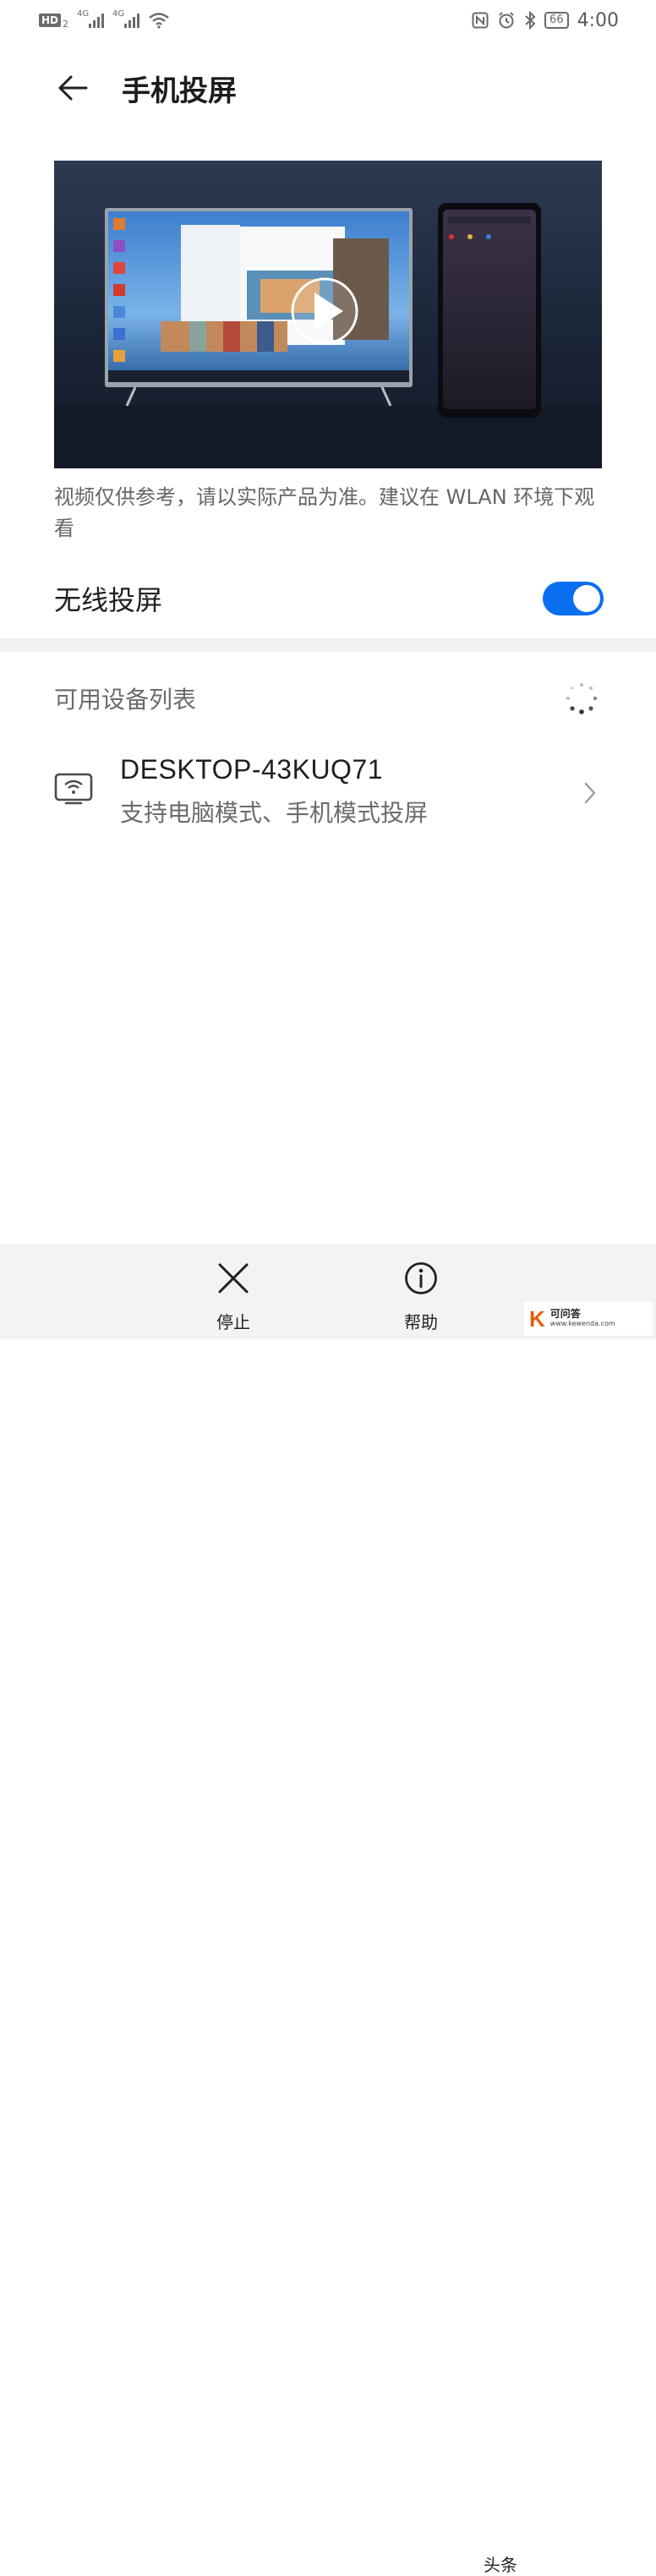 The image size is (656, 2576). Describe the element at coordinates (50, 20) in the screenshot. I see `hd-voice-icon: HD` at that location.